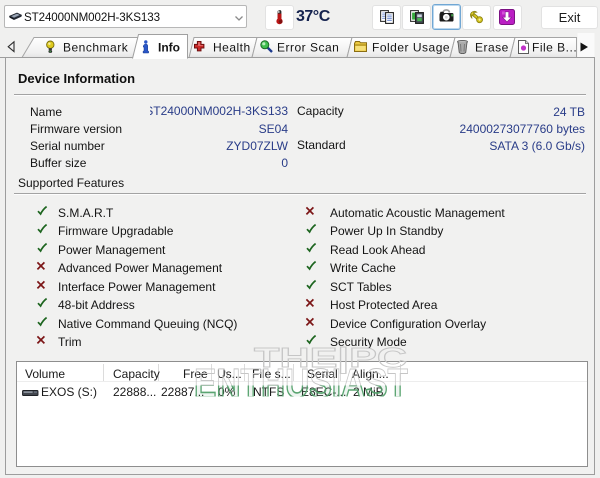 This screenshot has width=600, height=478. What do you see at coordinates (232, 48) in the screenshot?
I see `svg-text: Health` at bounding box center [232, 48].